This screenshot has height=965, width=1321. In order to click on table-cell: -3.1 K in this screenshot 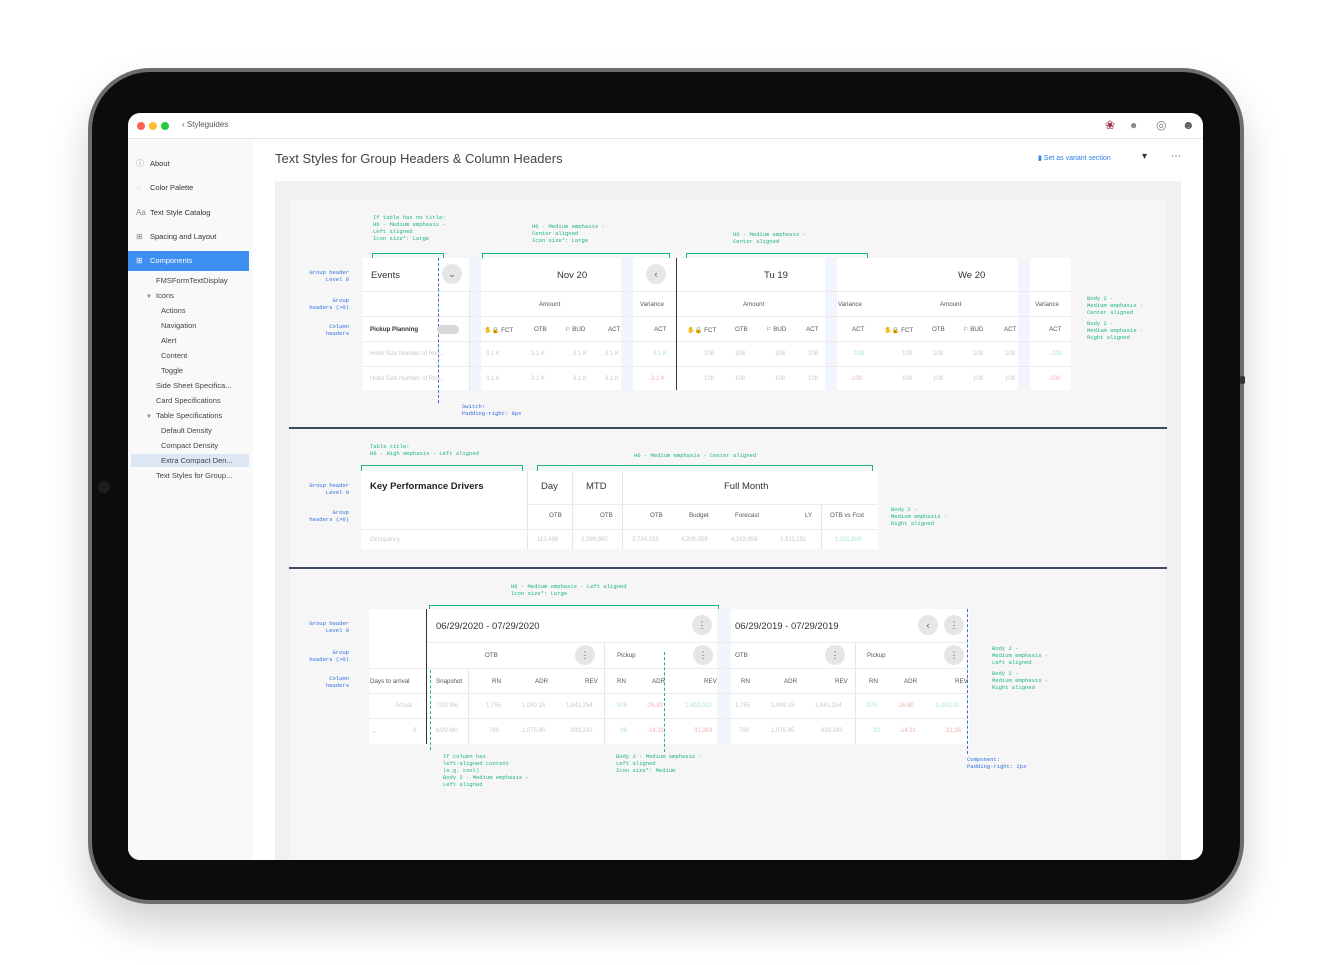, I will do `click(657, 379)`.